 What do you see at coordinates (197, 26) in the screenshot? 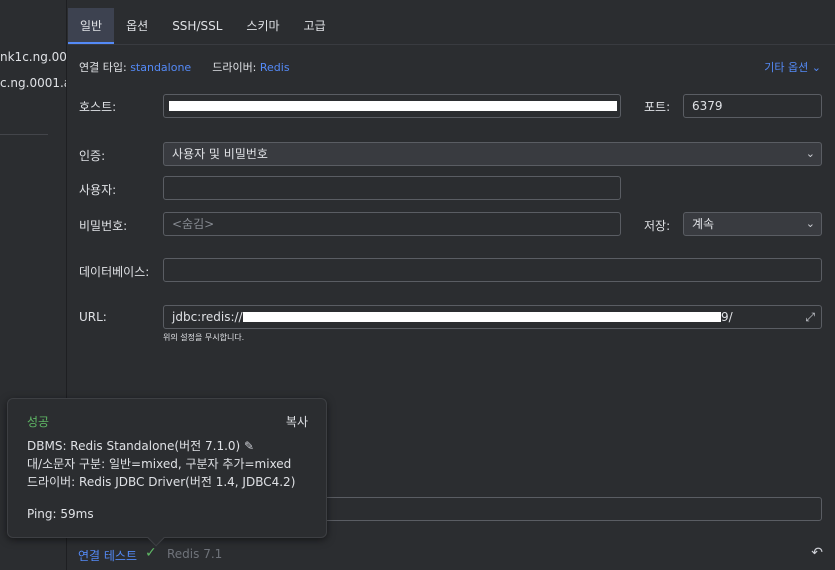
I see `tab-ssh-ssl: SSH/SSL` at bounding box center [197, 26].